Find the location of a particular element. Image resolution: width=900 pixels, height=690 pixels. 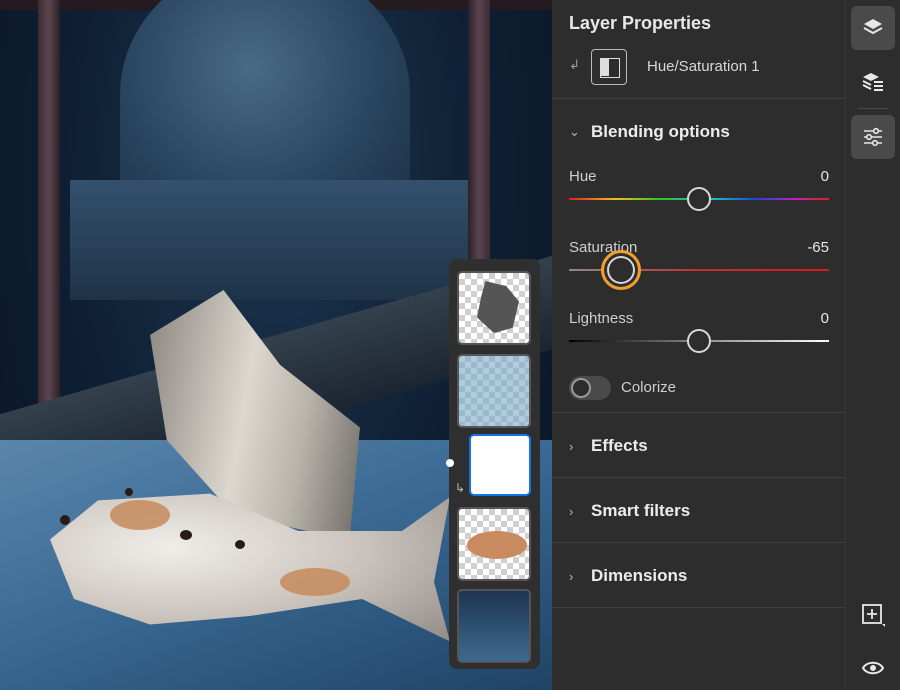

add-layer-button is located at coordinates (873, 615).